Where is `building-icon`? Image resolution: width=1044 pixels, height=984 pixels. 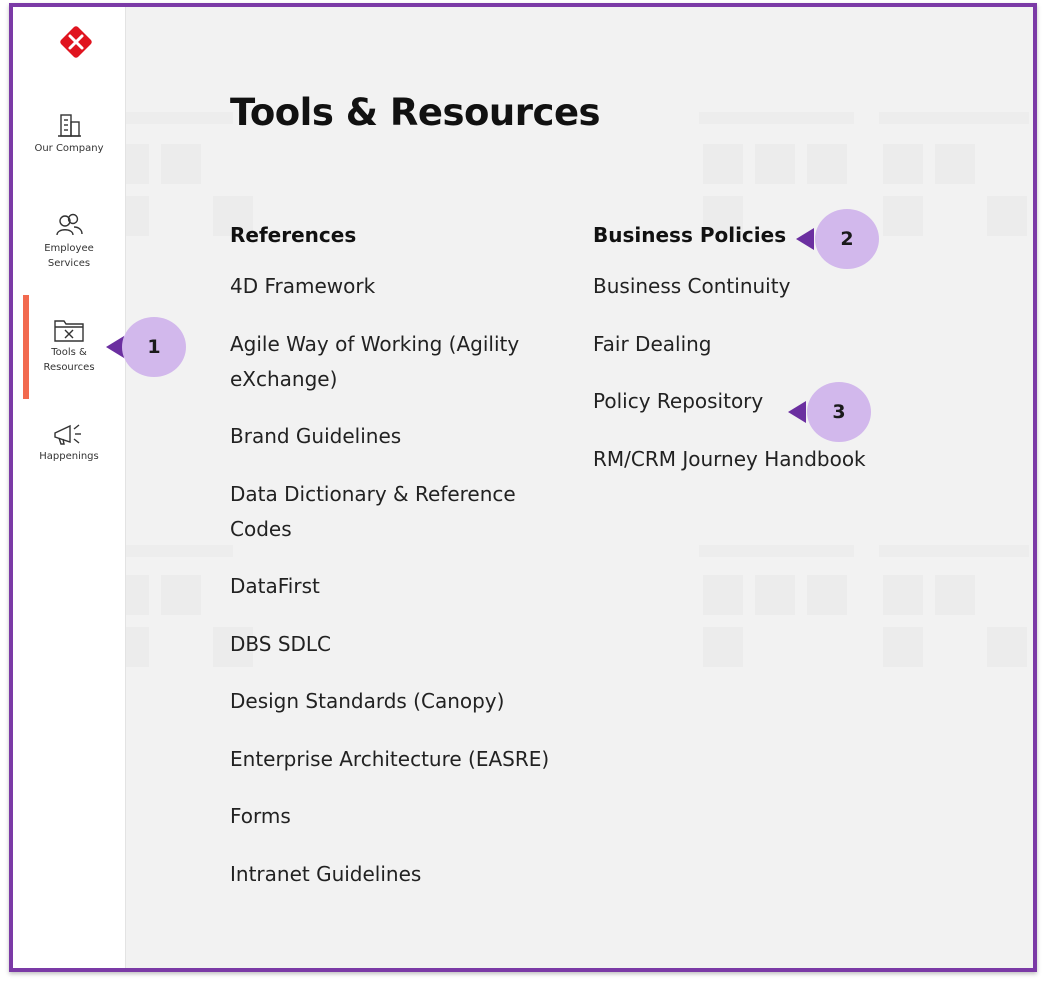
building-icon is located at coordinates (69, 125).